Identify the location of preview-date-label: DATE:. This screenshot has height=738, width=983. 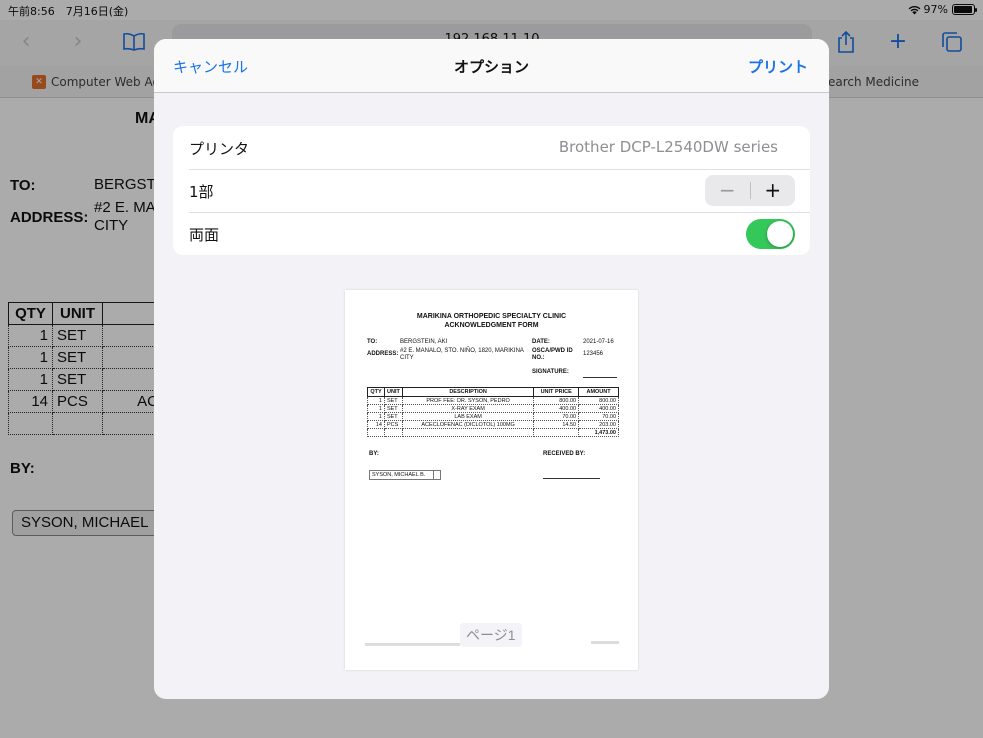
(541, 342).